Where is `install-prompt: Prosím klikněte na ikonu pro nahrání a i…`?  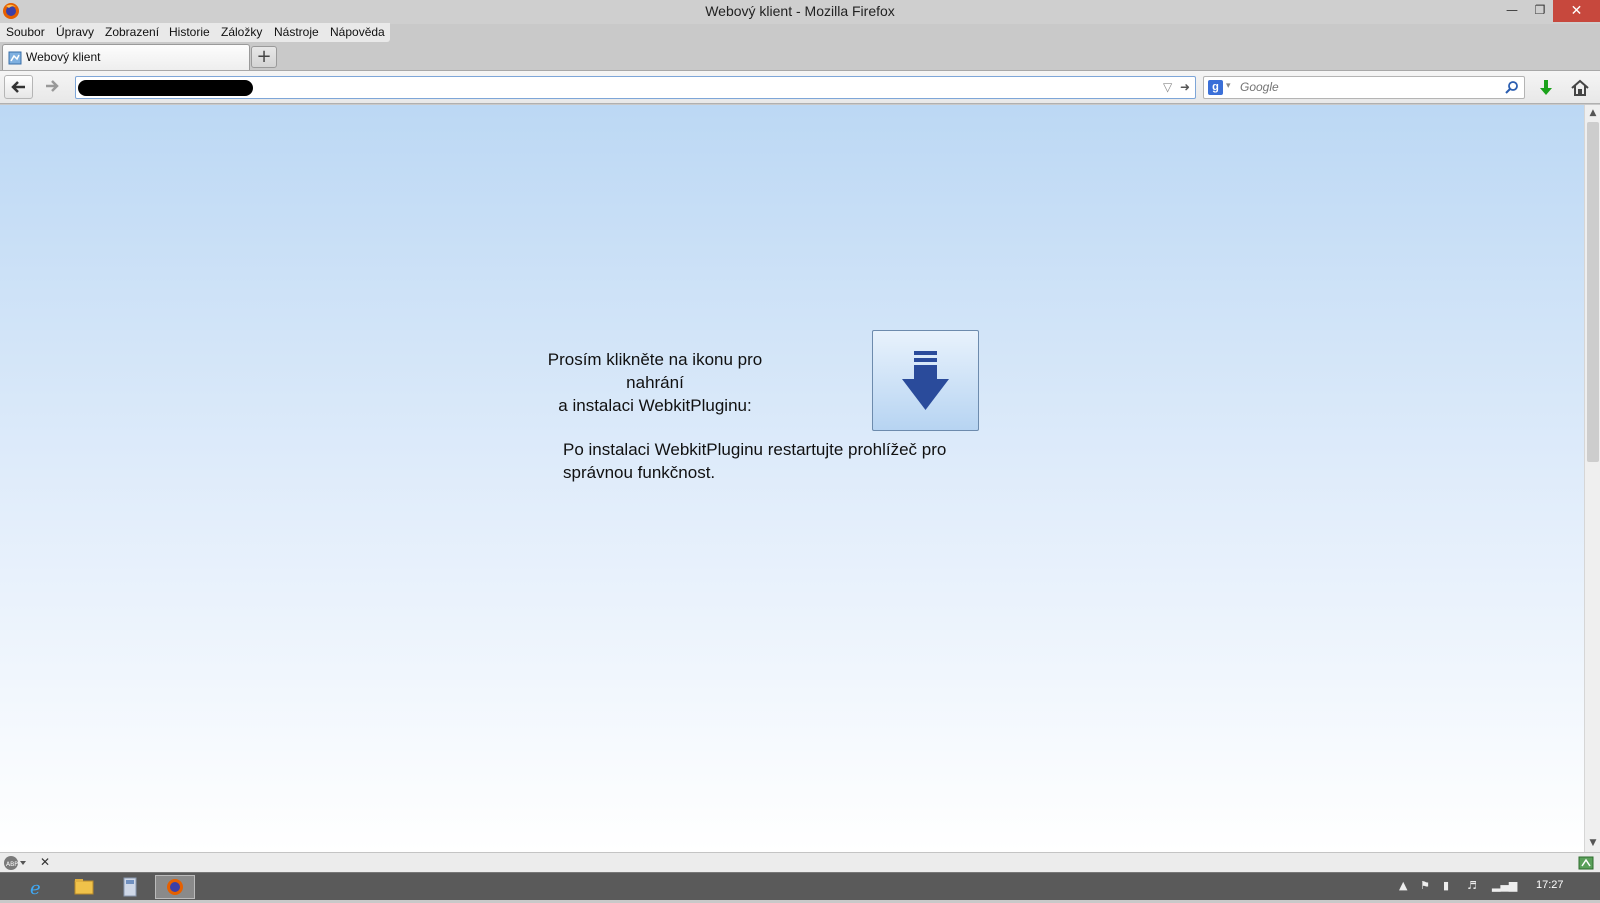 install-prompt: Prosím klikněte na ikonu pro nahrání a i… is located at coordinates (655, 382).